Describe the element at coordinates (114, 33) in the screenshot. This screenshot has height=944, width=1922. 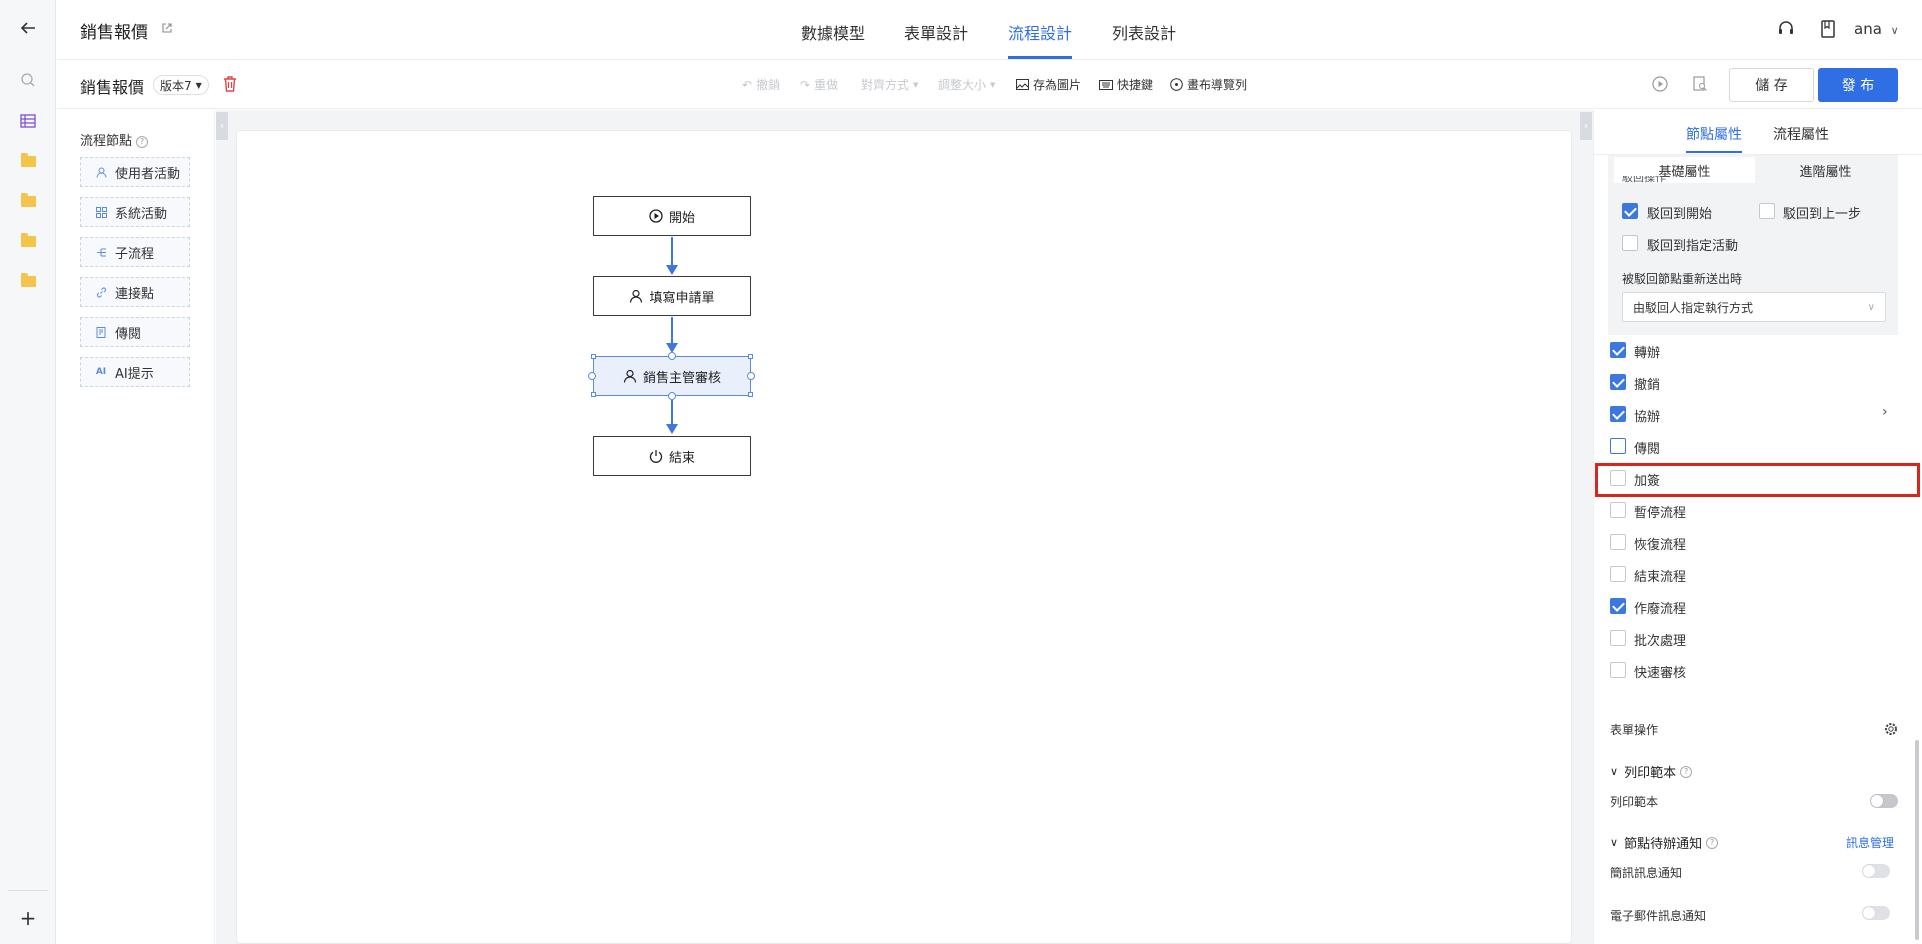
I see `app-title: 銷售報價` at that location.